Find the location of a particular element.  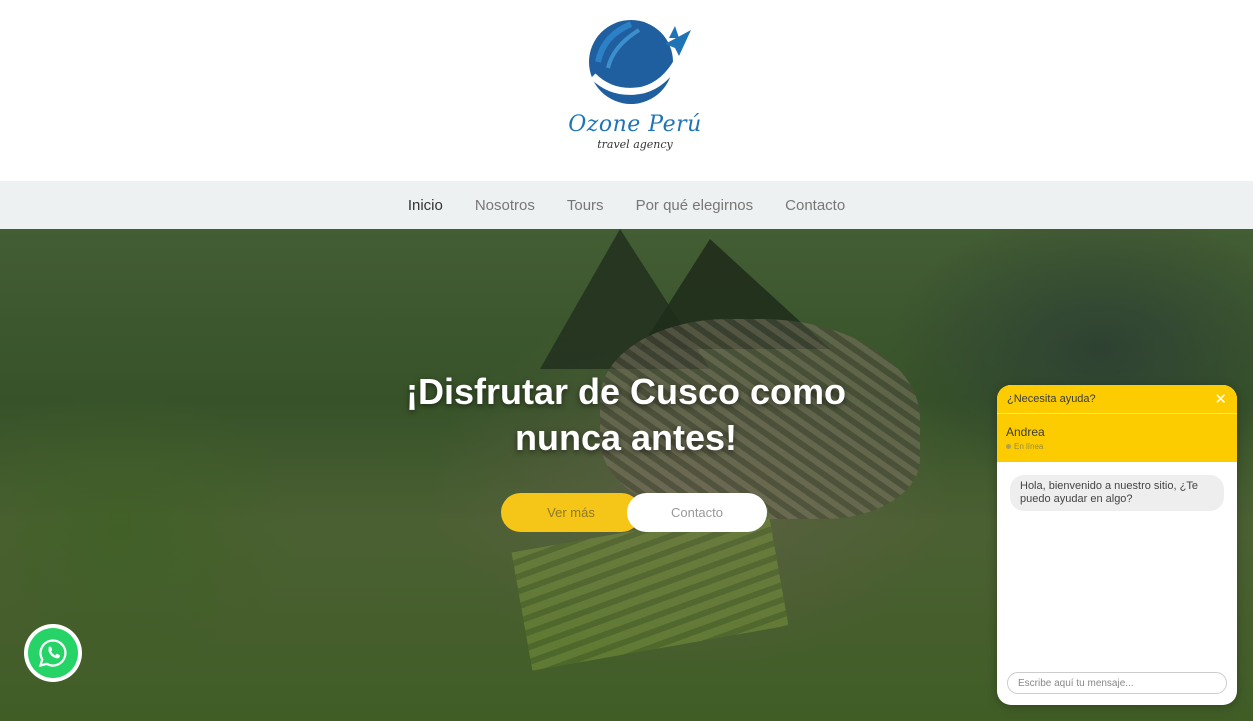

nav-item-inicio: Inicio is located at coordinates (425, 205).